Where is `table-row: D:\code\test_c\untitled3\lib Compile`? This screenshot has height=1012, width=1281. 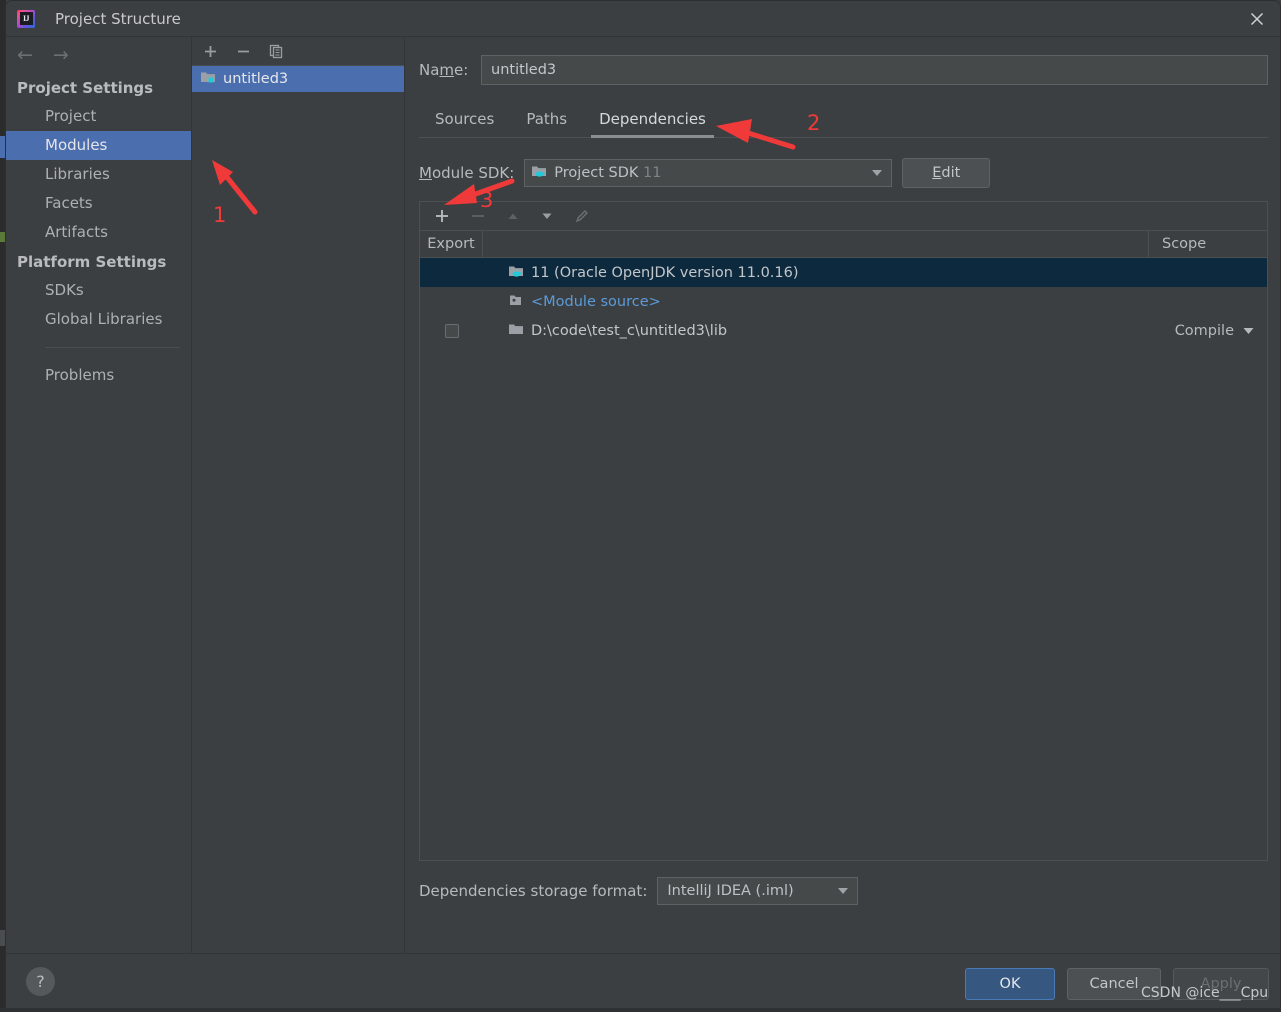
table-row: D:\code\test_c\untitled3\lib Compile is located at coordinates (843, 330).